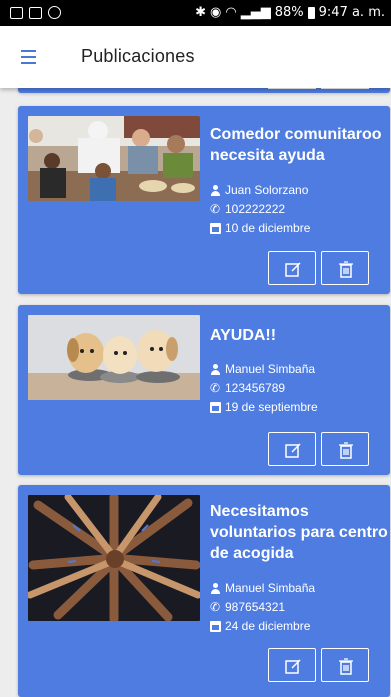 The image size is (391, 697). Describe the element at coordinates (54, 12) in the screenshot. I see `whatsapp-notification-icon` at that location.